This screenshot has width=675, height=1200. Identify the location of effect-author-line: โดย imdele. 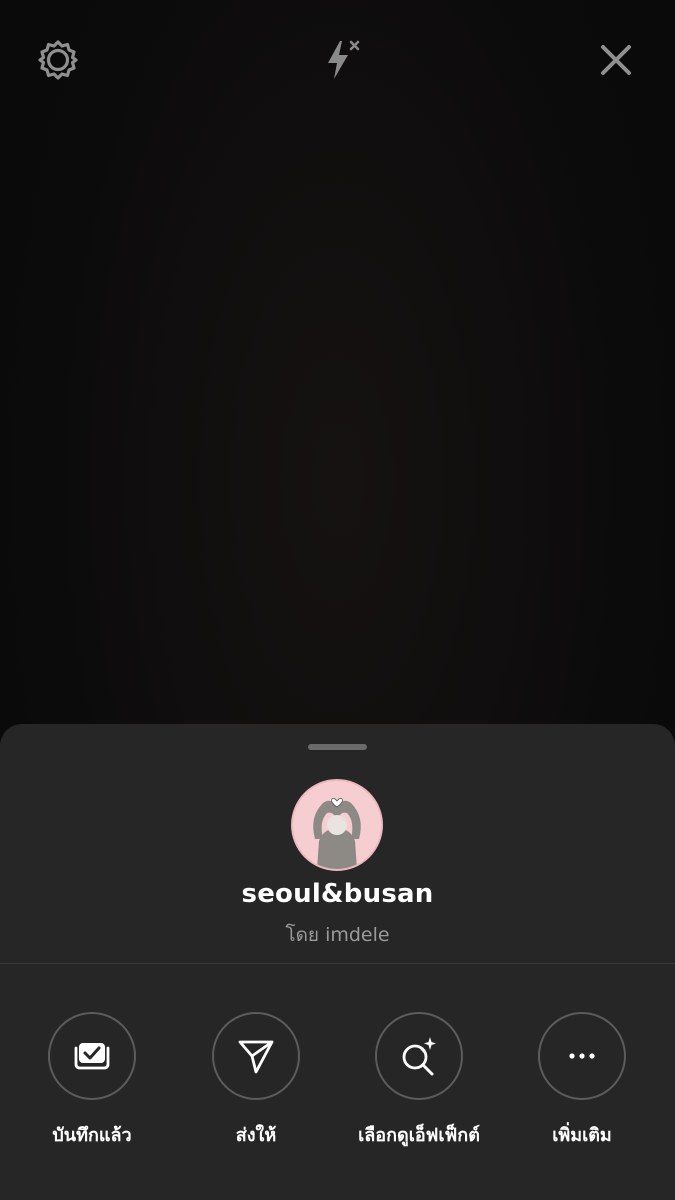
(337, 935).